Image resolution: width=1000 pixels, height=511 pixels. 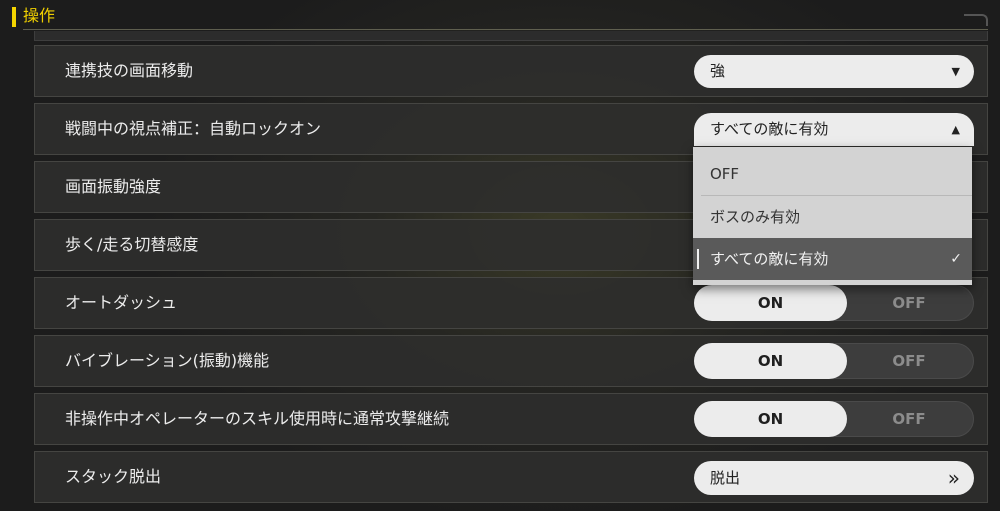 I want to click on setting-row-chain-camera: 連携技の画面移動 強 ▼, so click(x=511, y=71).